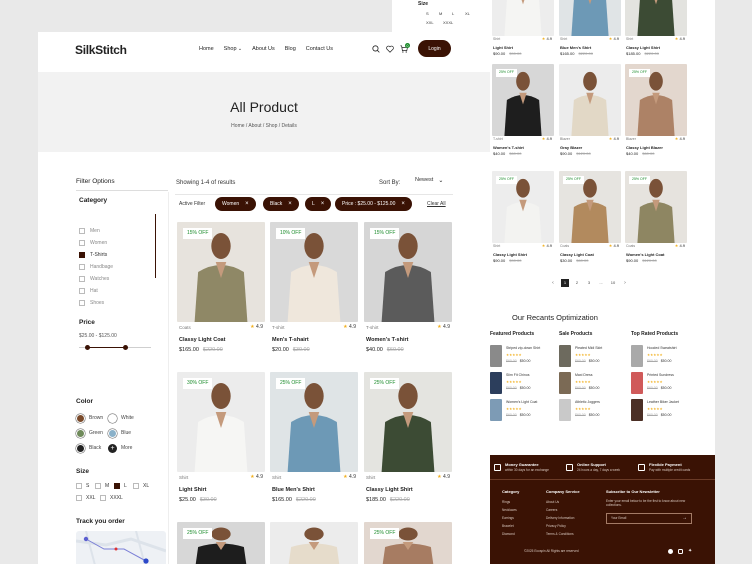 The height and width of the screenshot is (564, 752). I want to click on nav-shop: Shop ⌄, so click(233, 49).